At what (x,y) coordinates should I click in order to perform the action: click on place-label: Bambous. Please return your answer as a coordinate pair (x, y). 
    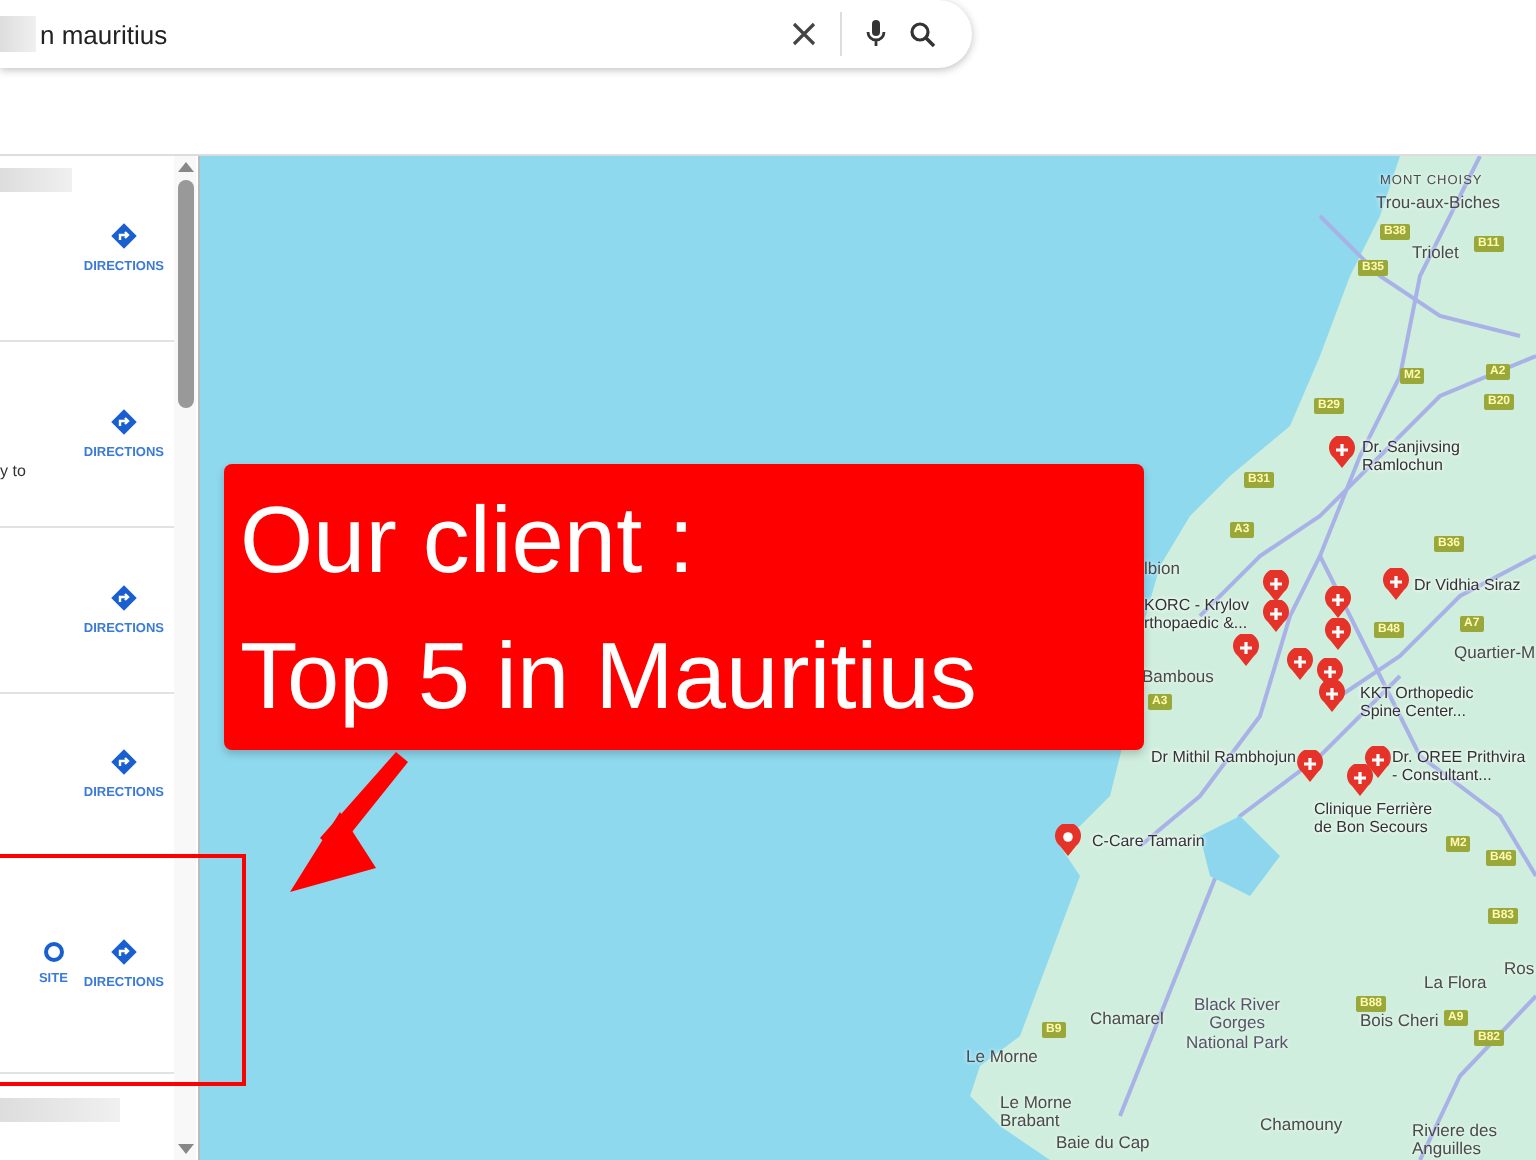
    Looking at the image, I should click on (1178, 677).